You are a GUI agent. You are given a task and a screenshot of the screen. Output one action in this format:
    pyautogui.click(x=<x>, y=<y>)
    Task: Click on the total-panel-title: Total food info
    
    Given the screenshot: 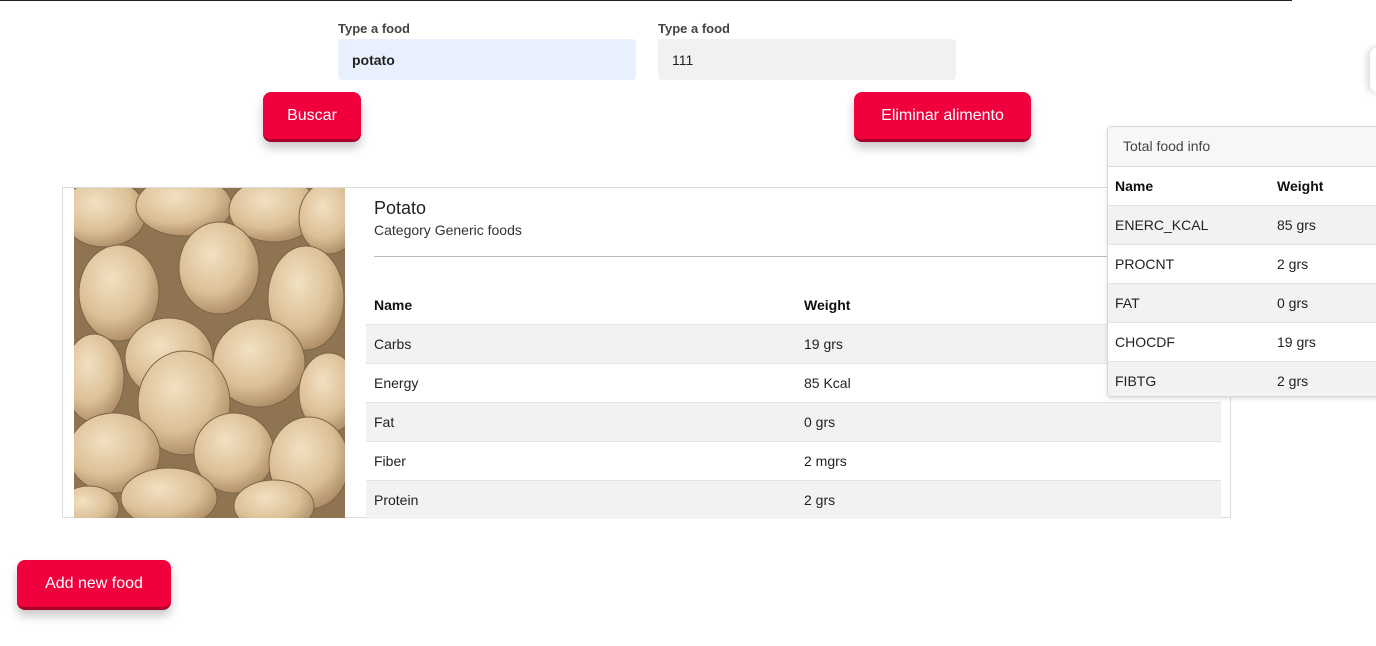 What is the action you would take?
    pyautogui.click(x=1242, y=147)
    